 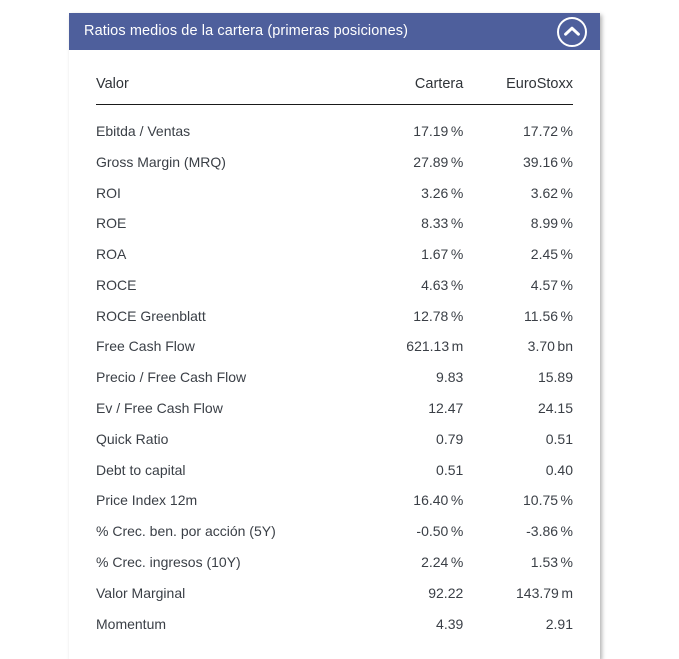 What do you see at coordinates (565, 346) in the screenshot?
I see `cell-eurostoxx-unit: bn` at bounding box center [565, 346].